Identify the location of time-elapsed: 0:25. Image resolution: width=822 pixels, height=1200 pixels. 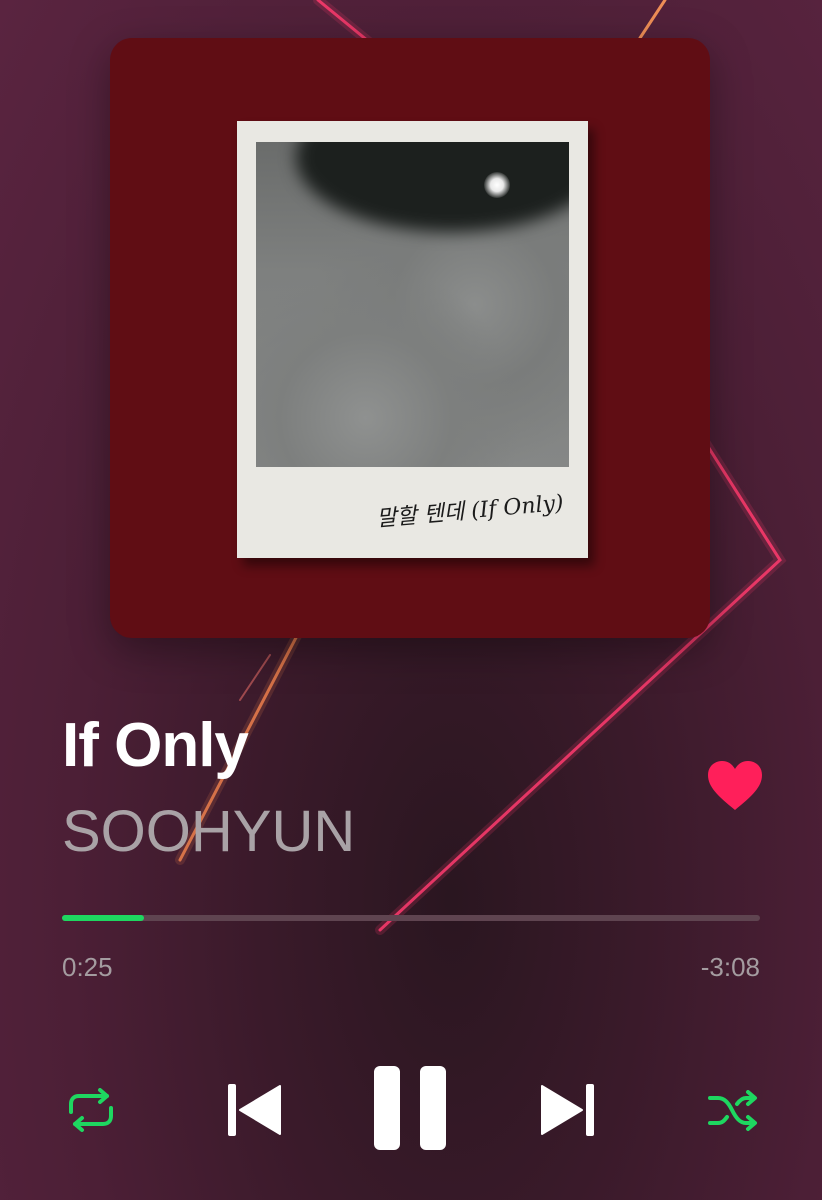
(87, 967).